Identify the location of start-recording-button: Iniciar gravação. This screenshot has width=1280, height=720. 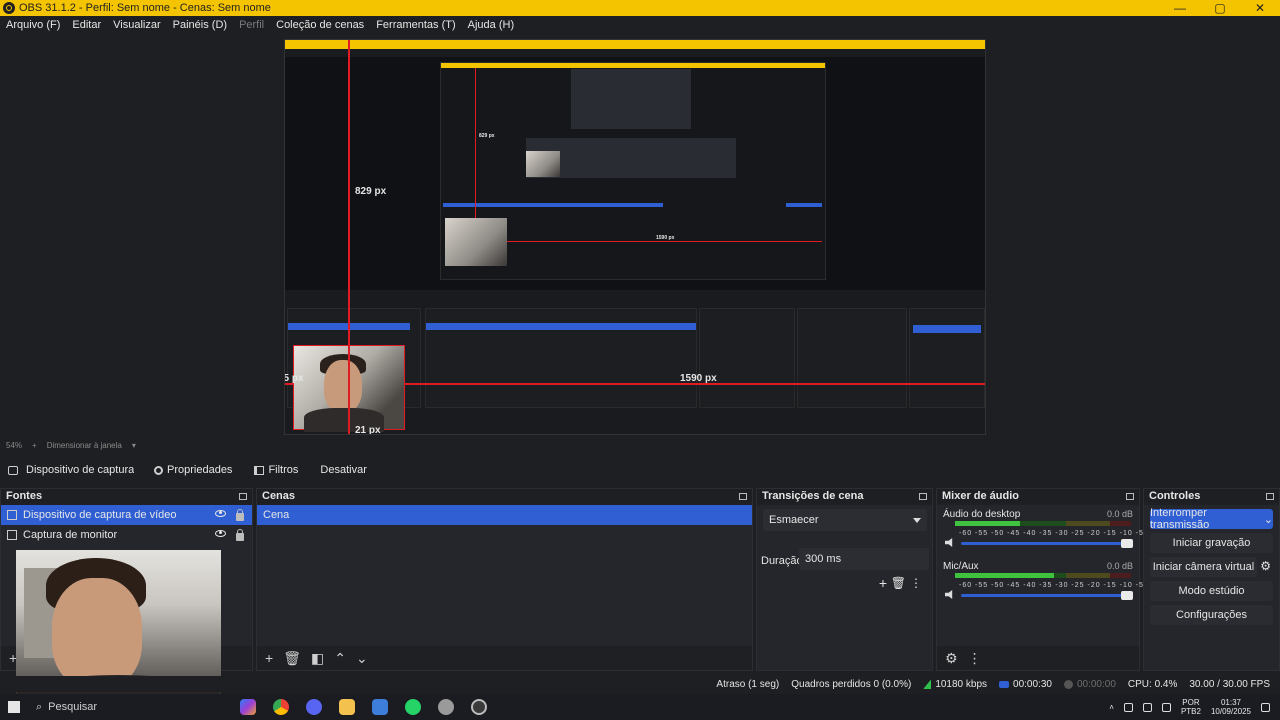
(1211, 543).